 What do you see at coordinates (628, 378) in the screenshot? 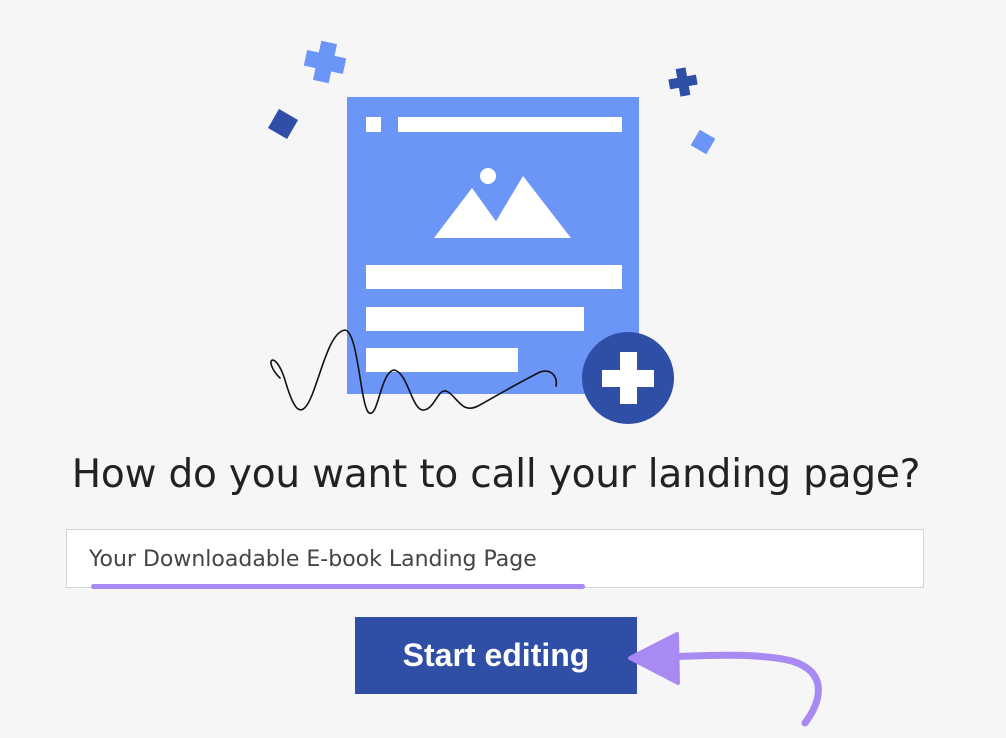
I see `plus-circle-icon` at bounding box center [628, 378].